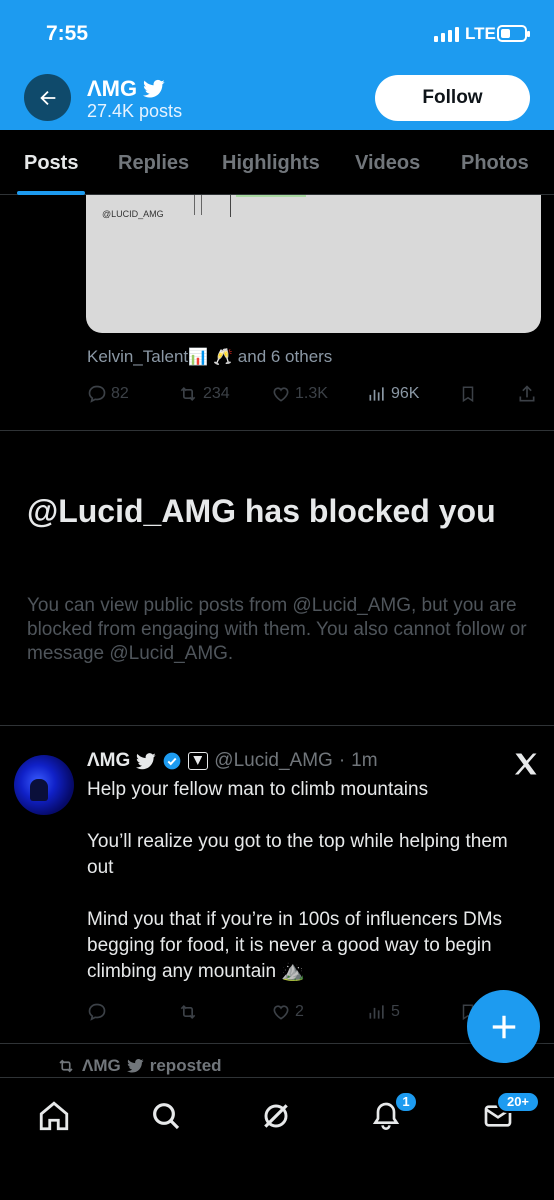 Image resolution: width=554 pixels, height=1200 pixels. I want to click on blocked-title: @Lucid_AMG has blocked you, so click(261, 511).